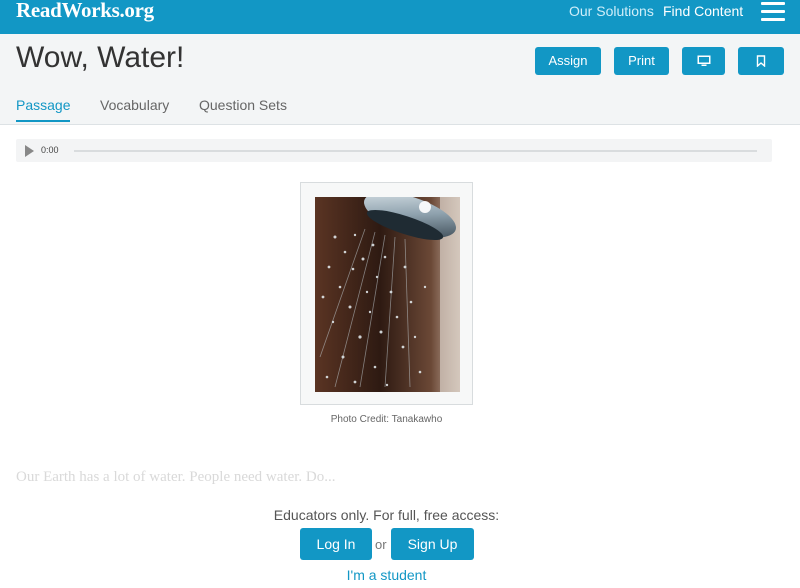  I want to click on audio-progress-track, so click(415, 151).